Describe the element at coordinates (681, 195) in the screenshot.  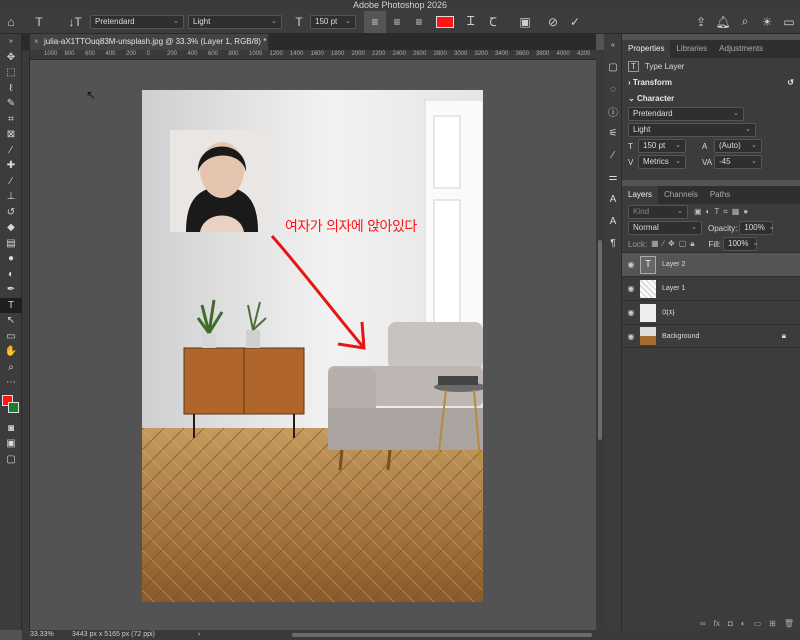
I see `tab-channels: Channels` at that location.